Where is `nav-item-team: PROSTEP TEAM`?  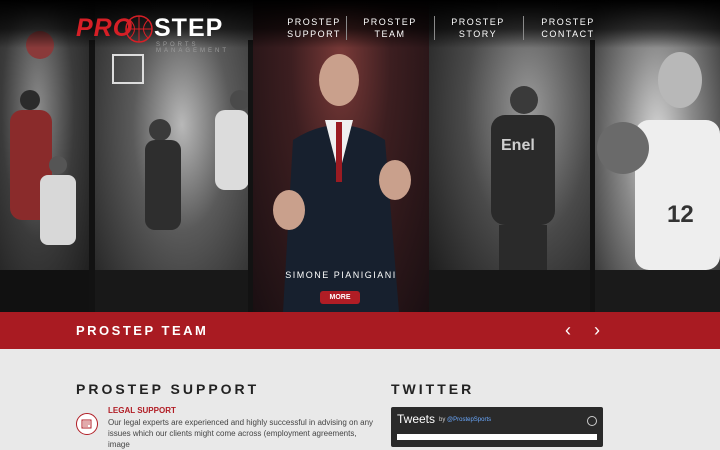
nav-item-team: PROSTEP TEAM is located at coordinates (390, 28).